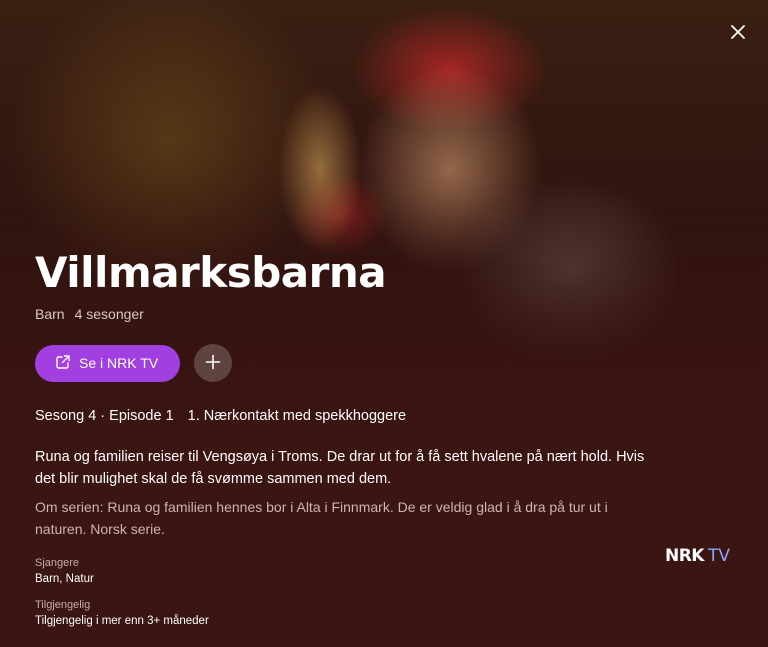 The image size is (768, 647). Describe the element at coordinates (211, 272) in the screenshot. I see `program-title: Villmarksbarna` at that location.